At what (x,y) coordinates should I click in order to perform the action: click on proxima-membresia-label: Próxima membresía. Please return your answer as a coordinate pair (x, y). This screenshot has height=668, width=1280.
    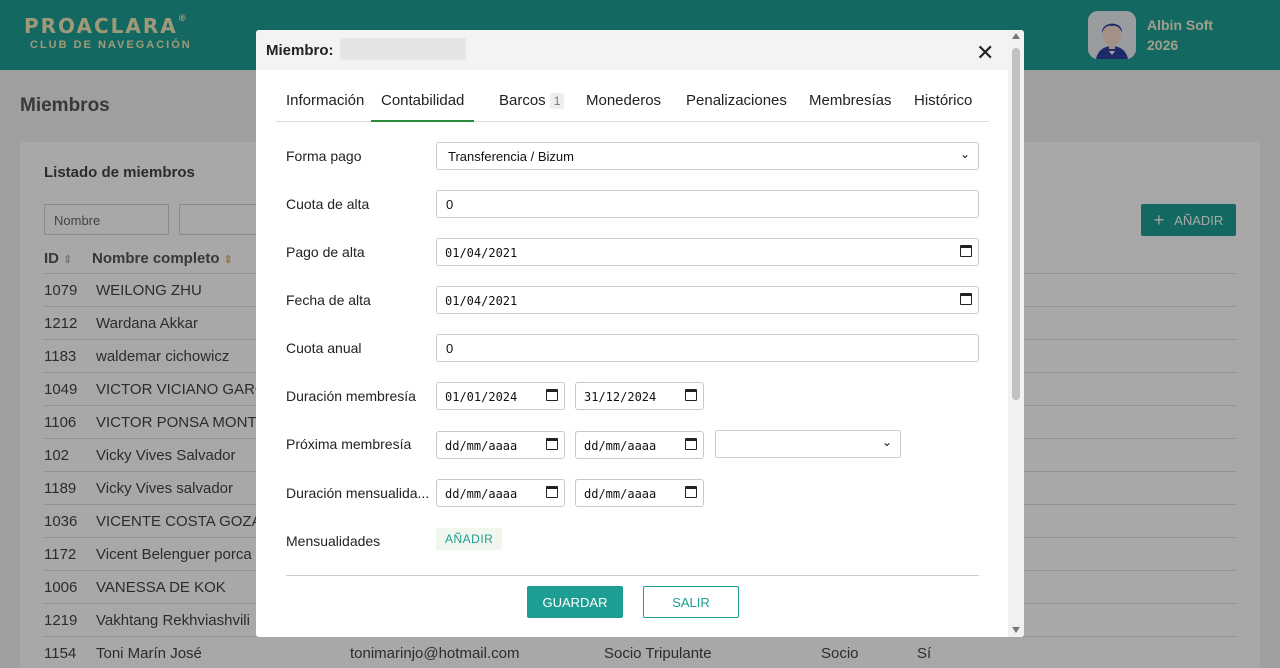
    Looking at the image, I should click on (349, 444).